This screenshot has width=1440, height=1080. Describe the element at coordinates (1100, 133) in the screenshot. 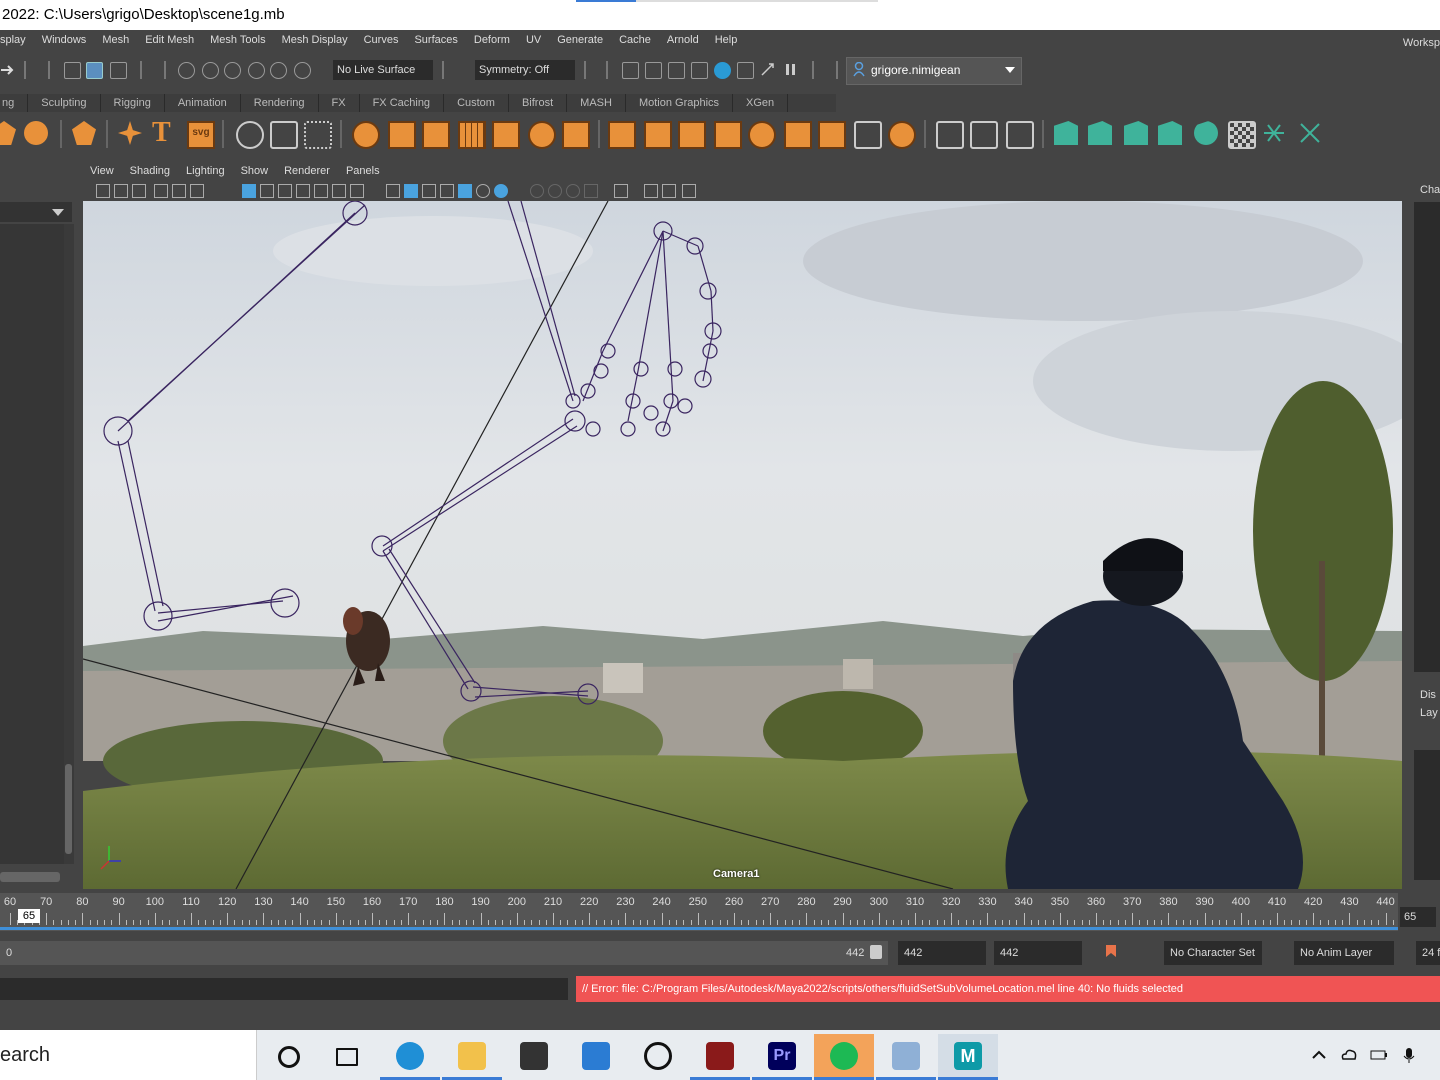

I see `uv-cylindrical-icon` at that location.